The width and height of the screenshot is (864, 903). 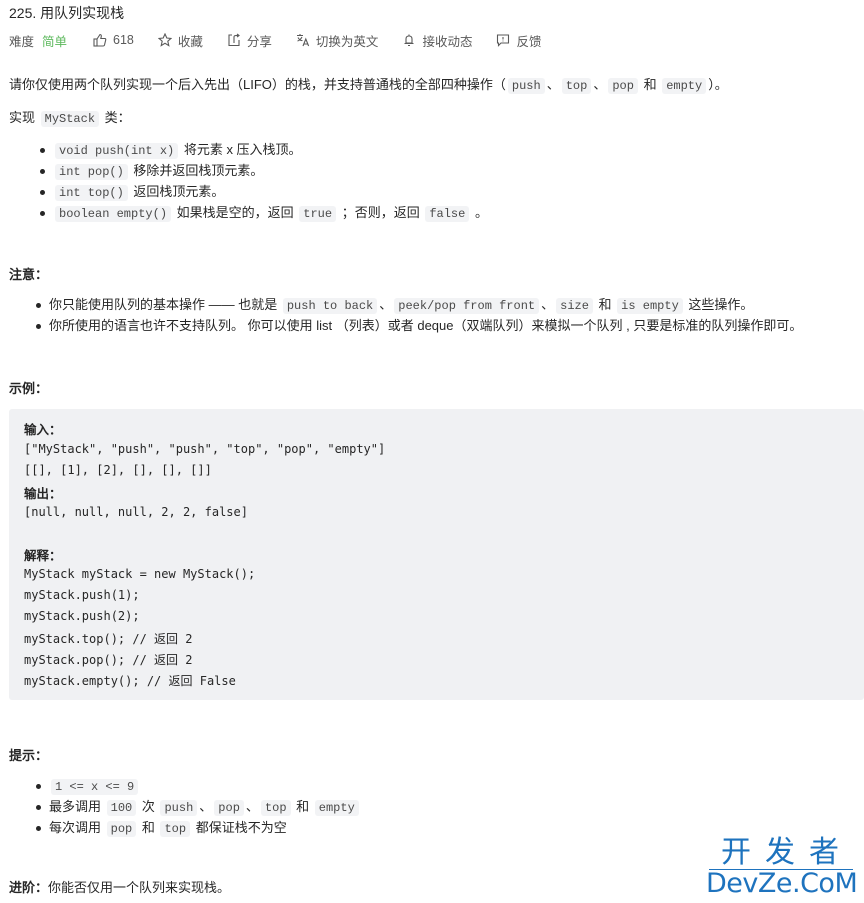 I want to click on thumbs-up-icon, so click(x=100, y=40).